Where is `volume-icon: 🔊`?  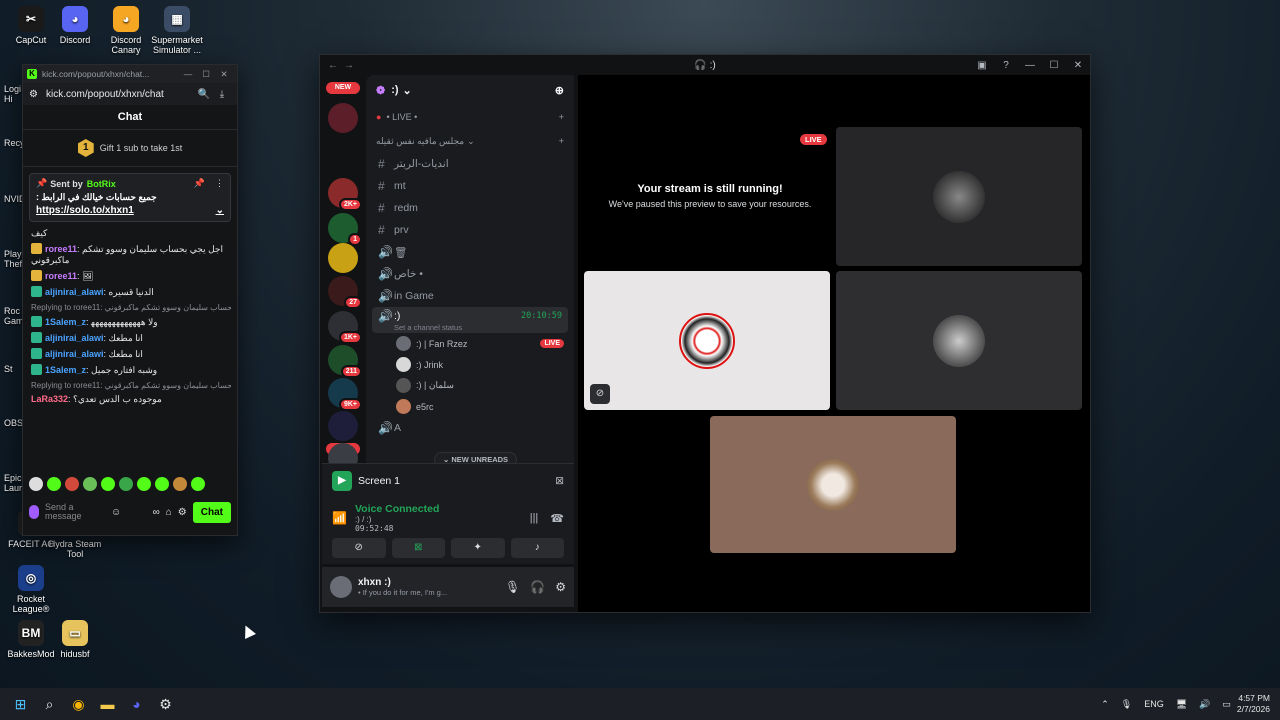 volume-icon: 🔊 is located at coordinates (1204, 704).